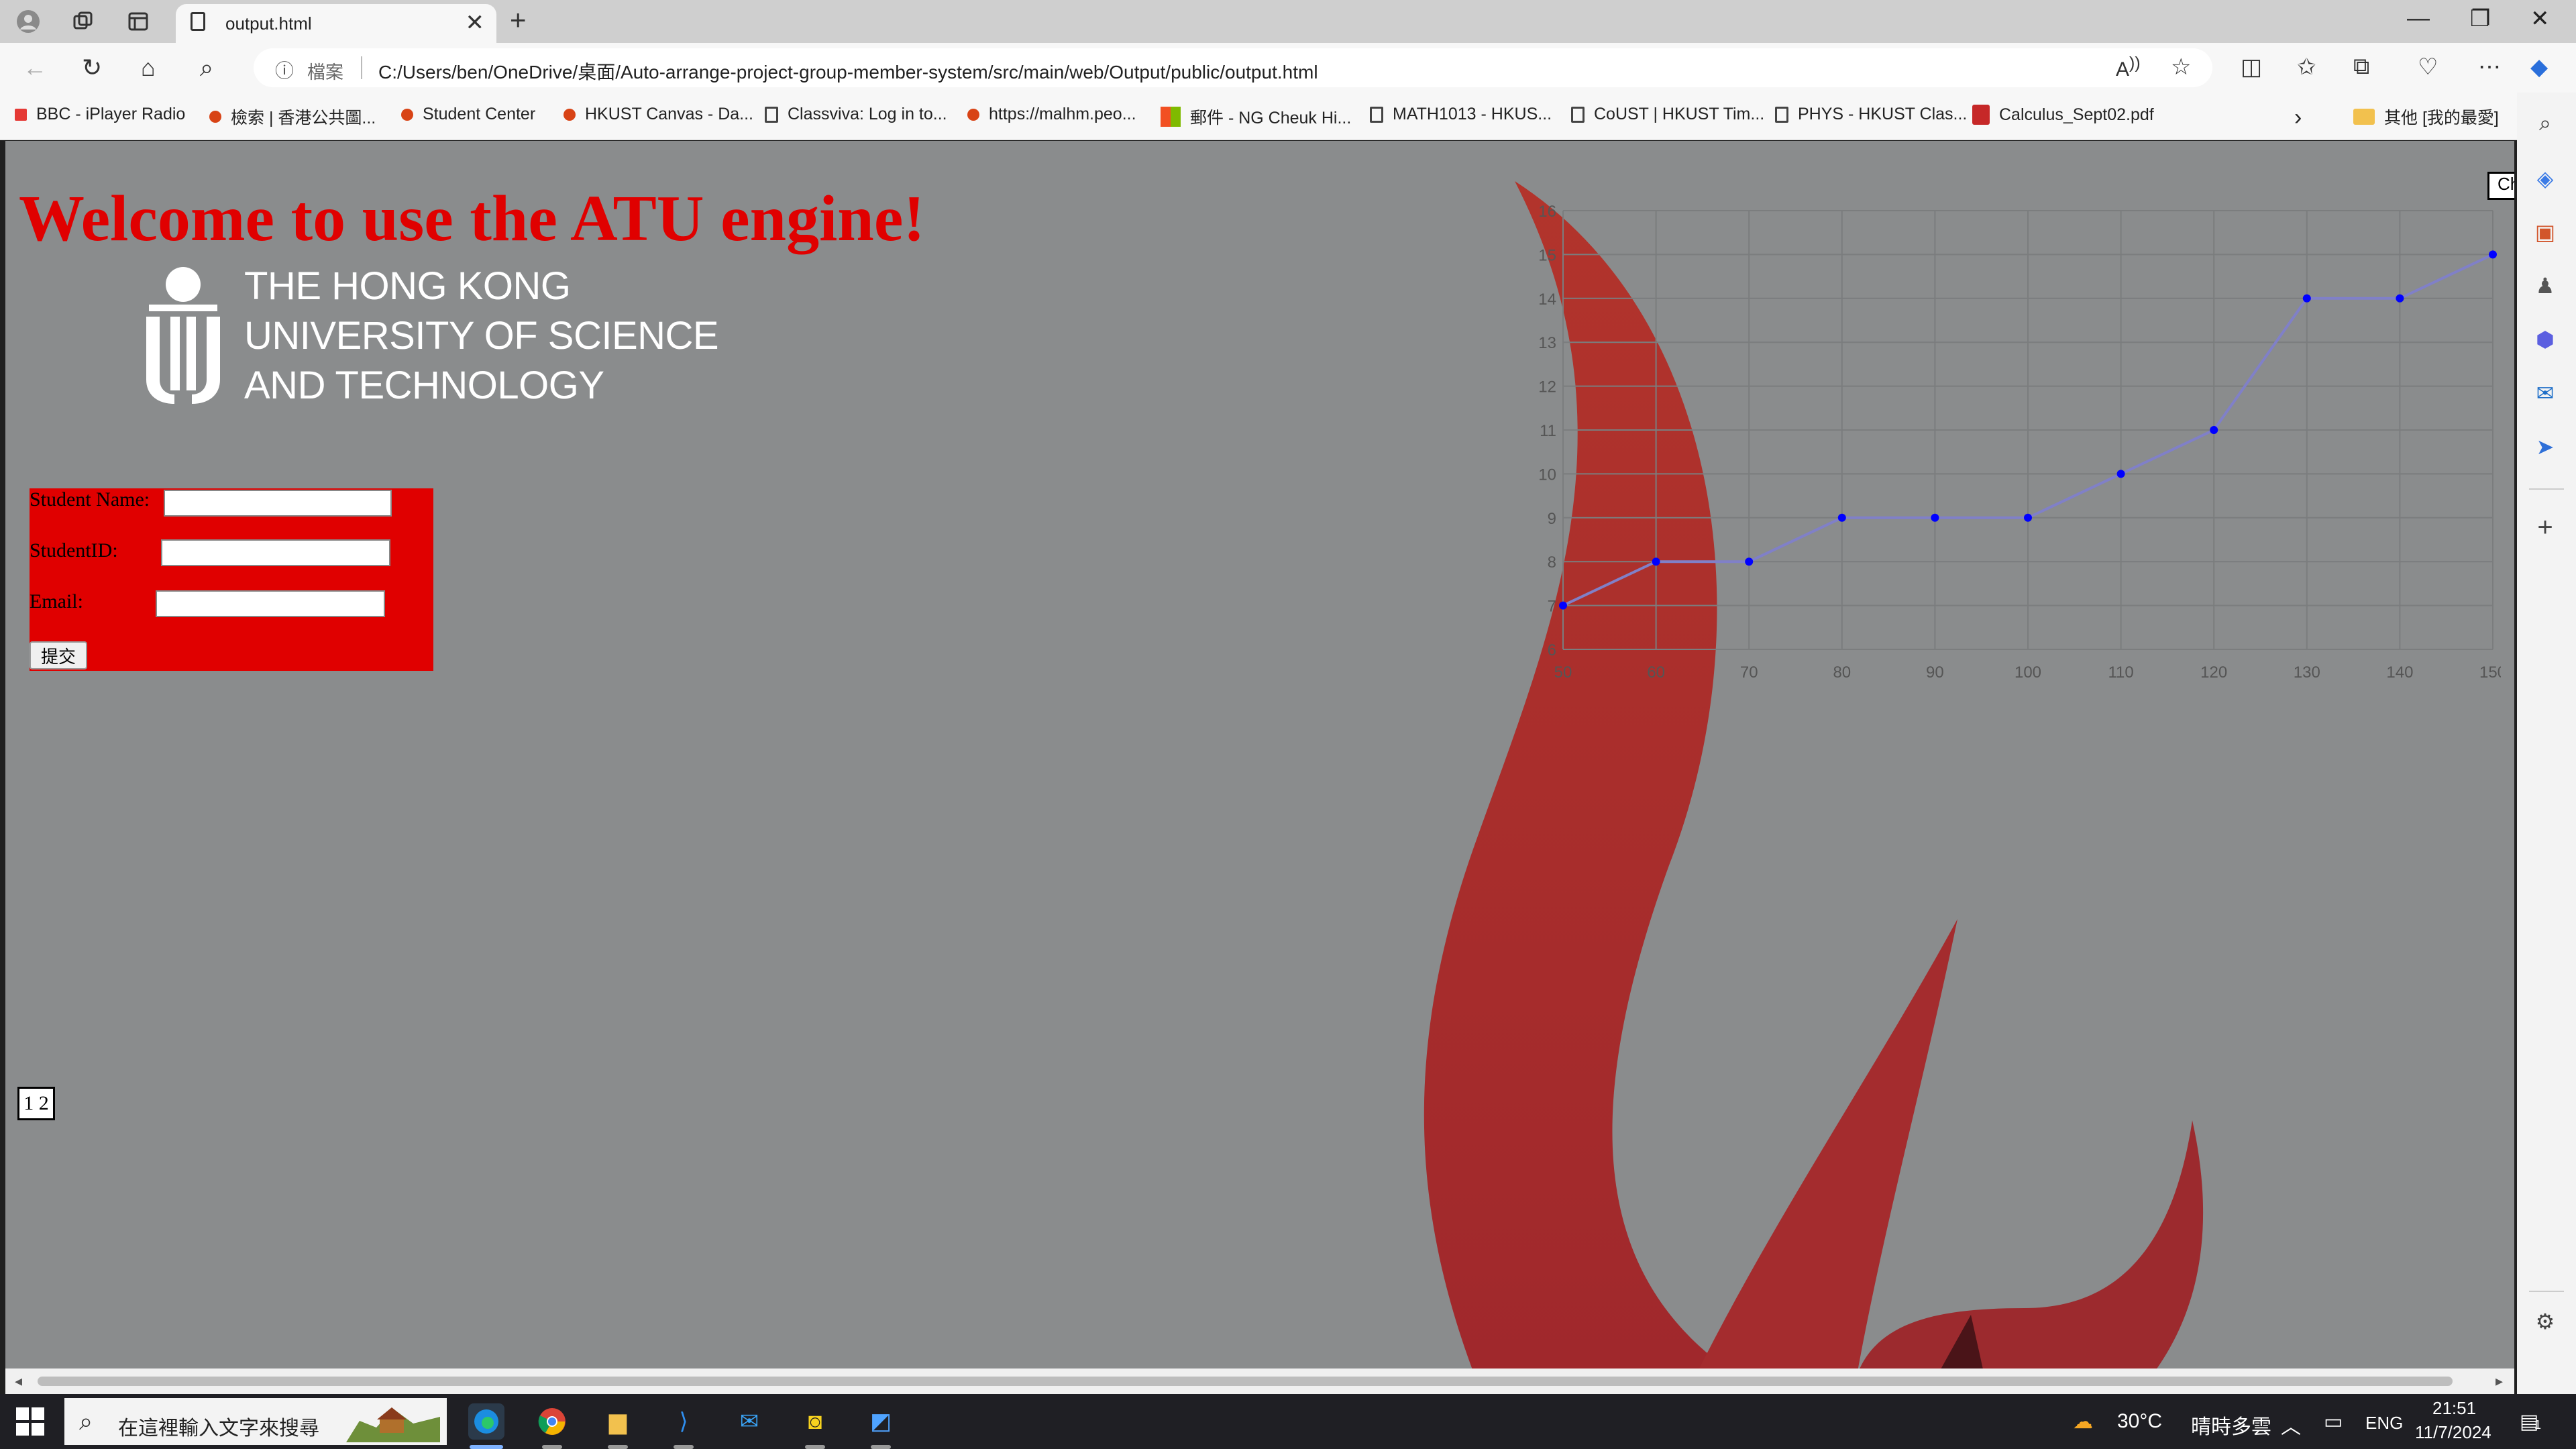 Image resolution: width=2576 pixels, height=1449 pixels. Describe the element at coordinates (486, 1447) in the screenshot. I see `active-app-indicator` at that location.